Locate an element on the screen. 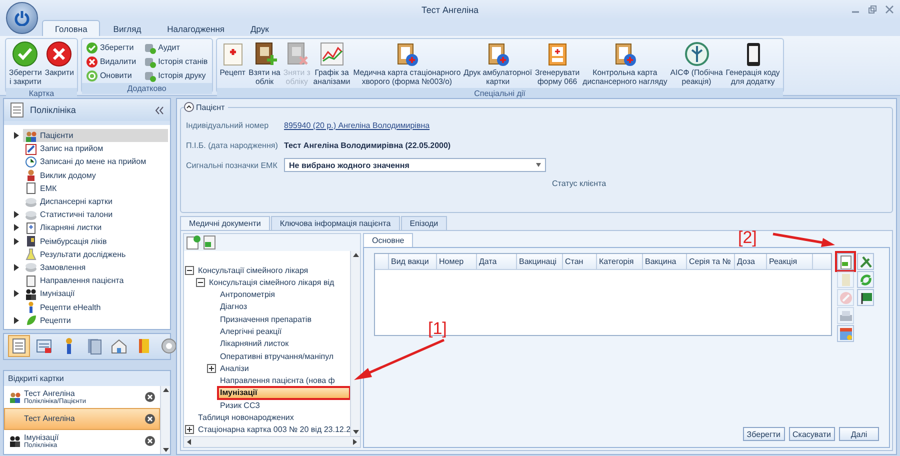 Image resolution: width=900 pixels, height=456 pixels. form-button: Далі is located at coordinates (859, 434).